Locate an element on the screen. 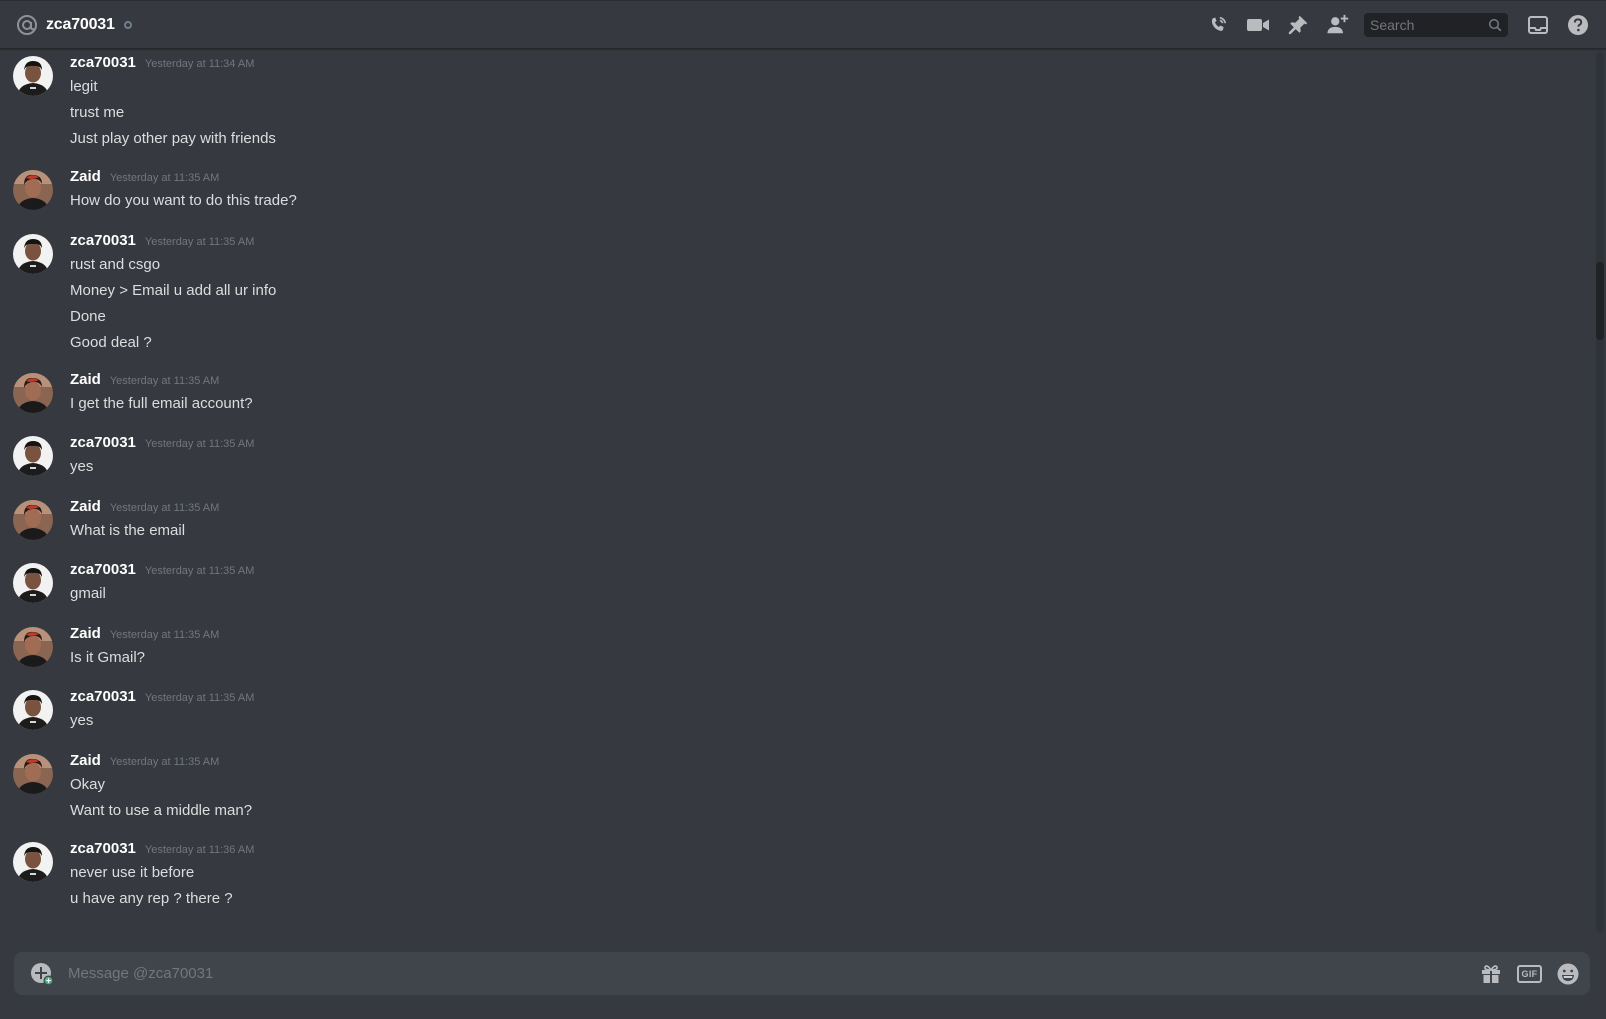 The image size is (1606, 1019). inbox-icon is located at coordinates (1538, 25).